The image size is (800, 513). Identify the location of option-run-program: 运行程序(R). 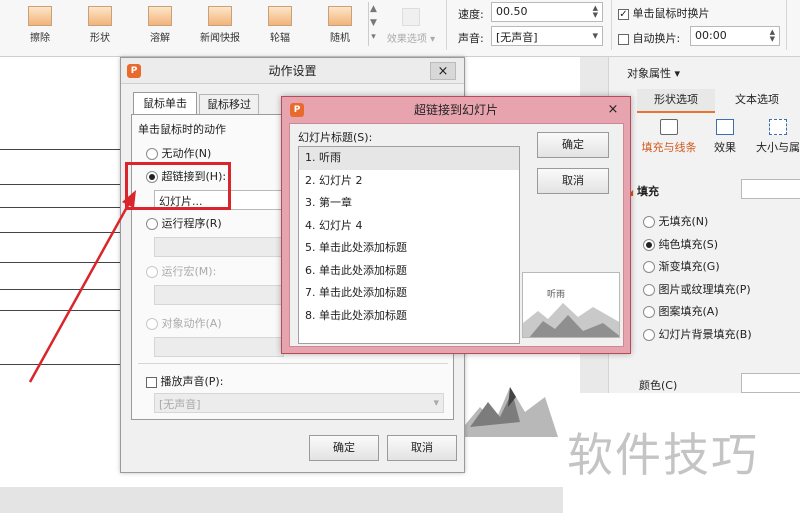
(184, 223).